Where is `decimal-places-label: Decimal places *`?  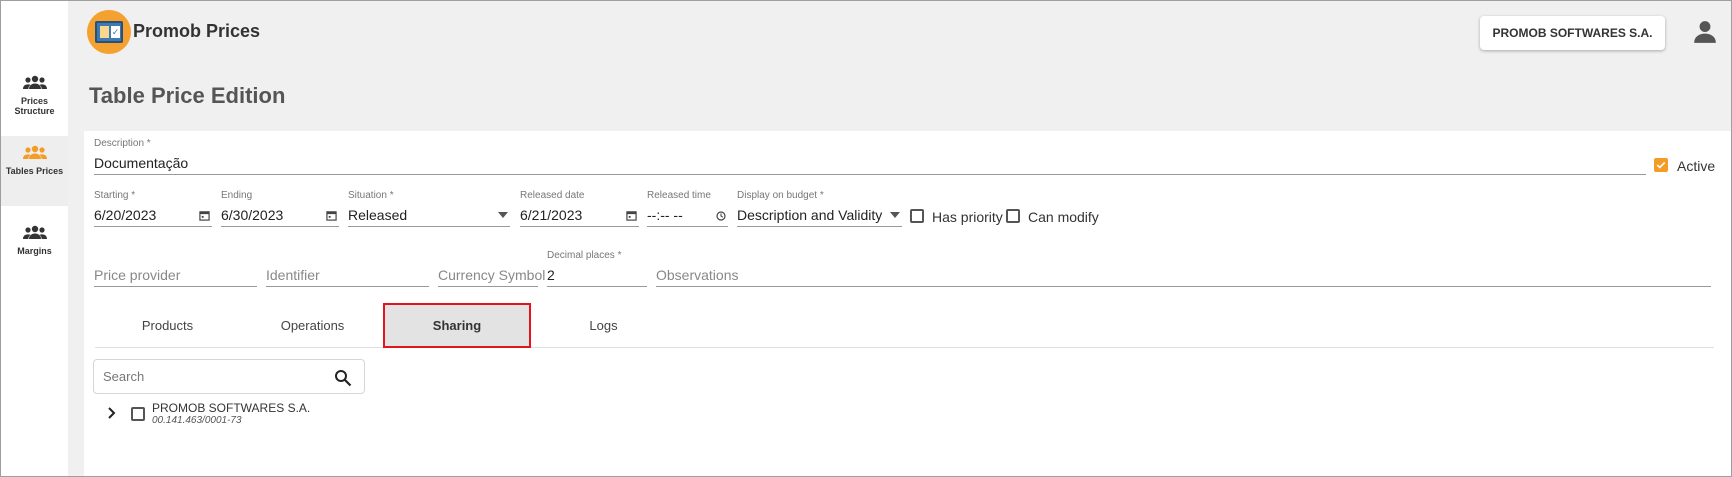 decimal-places-label: Decimal places * is located at coordinates (584, 255).